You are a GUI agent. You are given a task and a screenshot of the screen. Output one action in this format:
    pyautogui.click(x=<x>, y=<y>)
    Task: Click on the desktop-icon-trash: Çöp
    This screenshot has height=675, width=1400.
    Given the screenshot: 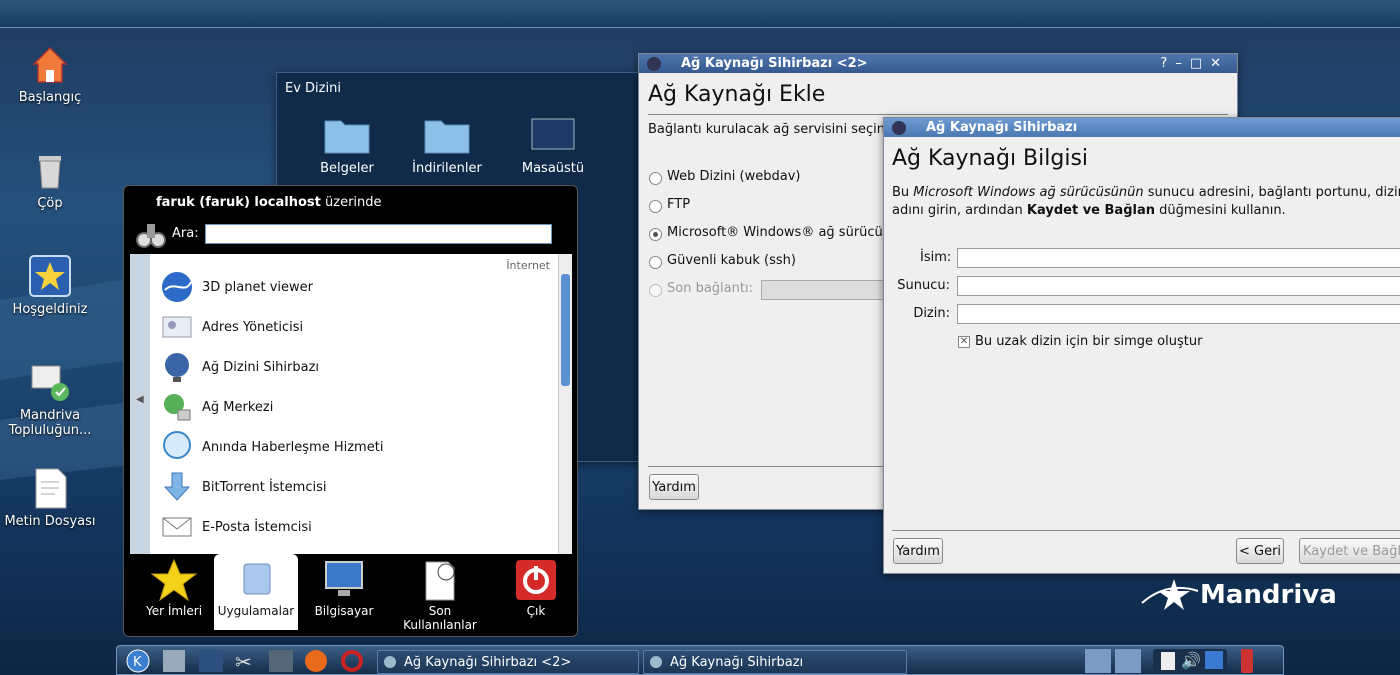 What is the action you would take?
    pyautogui.click(x=50, y=179)
    